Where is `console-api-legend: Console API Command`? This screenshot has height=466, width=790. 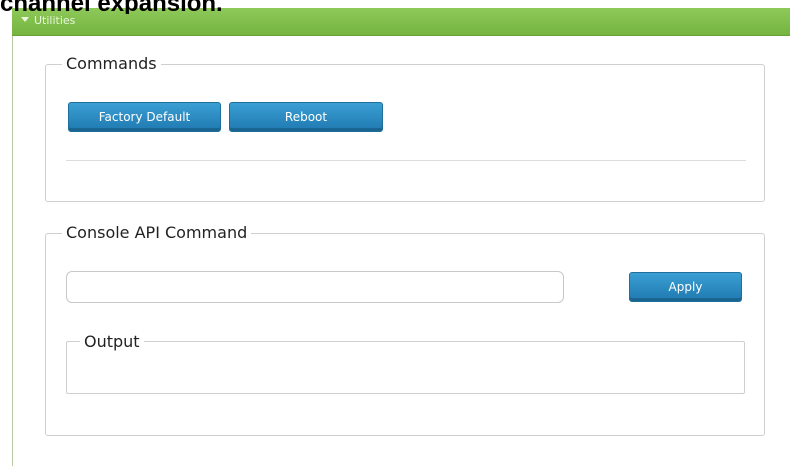
console-api-legend: Console API Command is located at coordinates (157, 233).